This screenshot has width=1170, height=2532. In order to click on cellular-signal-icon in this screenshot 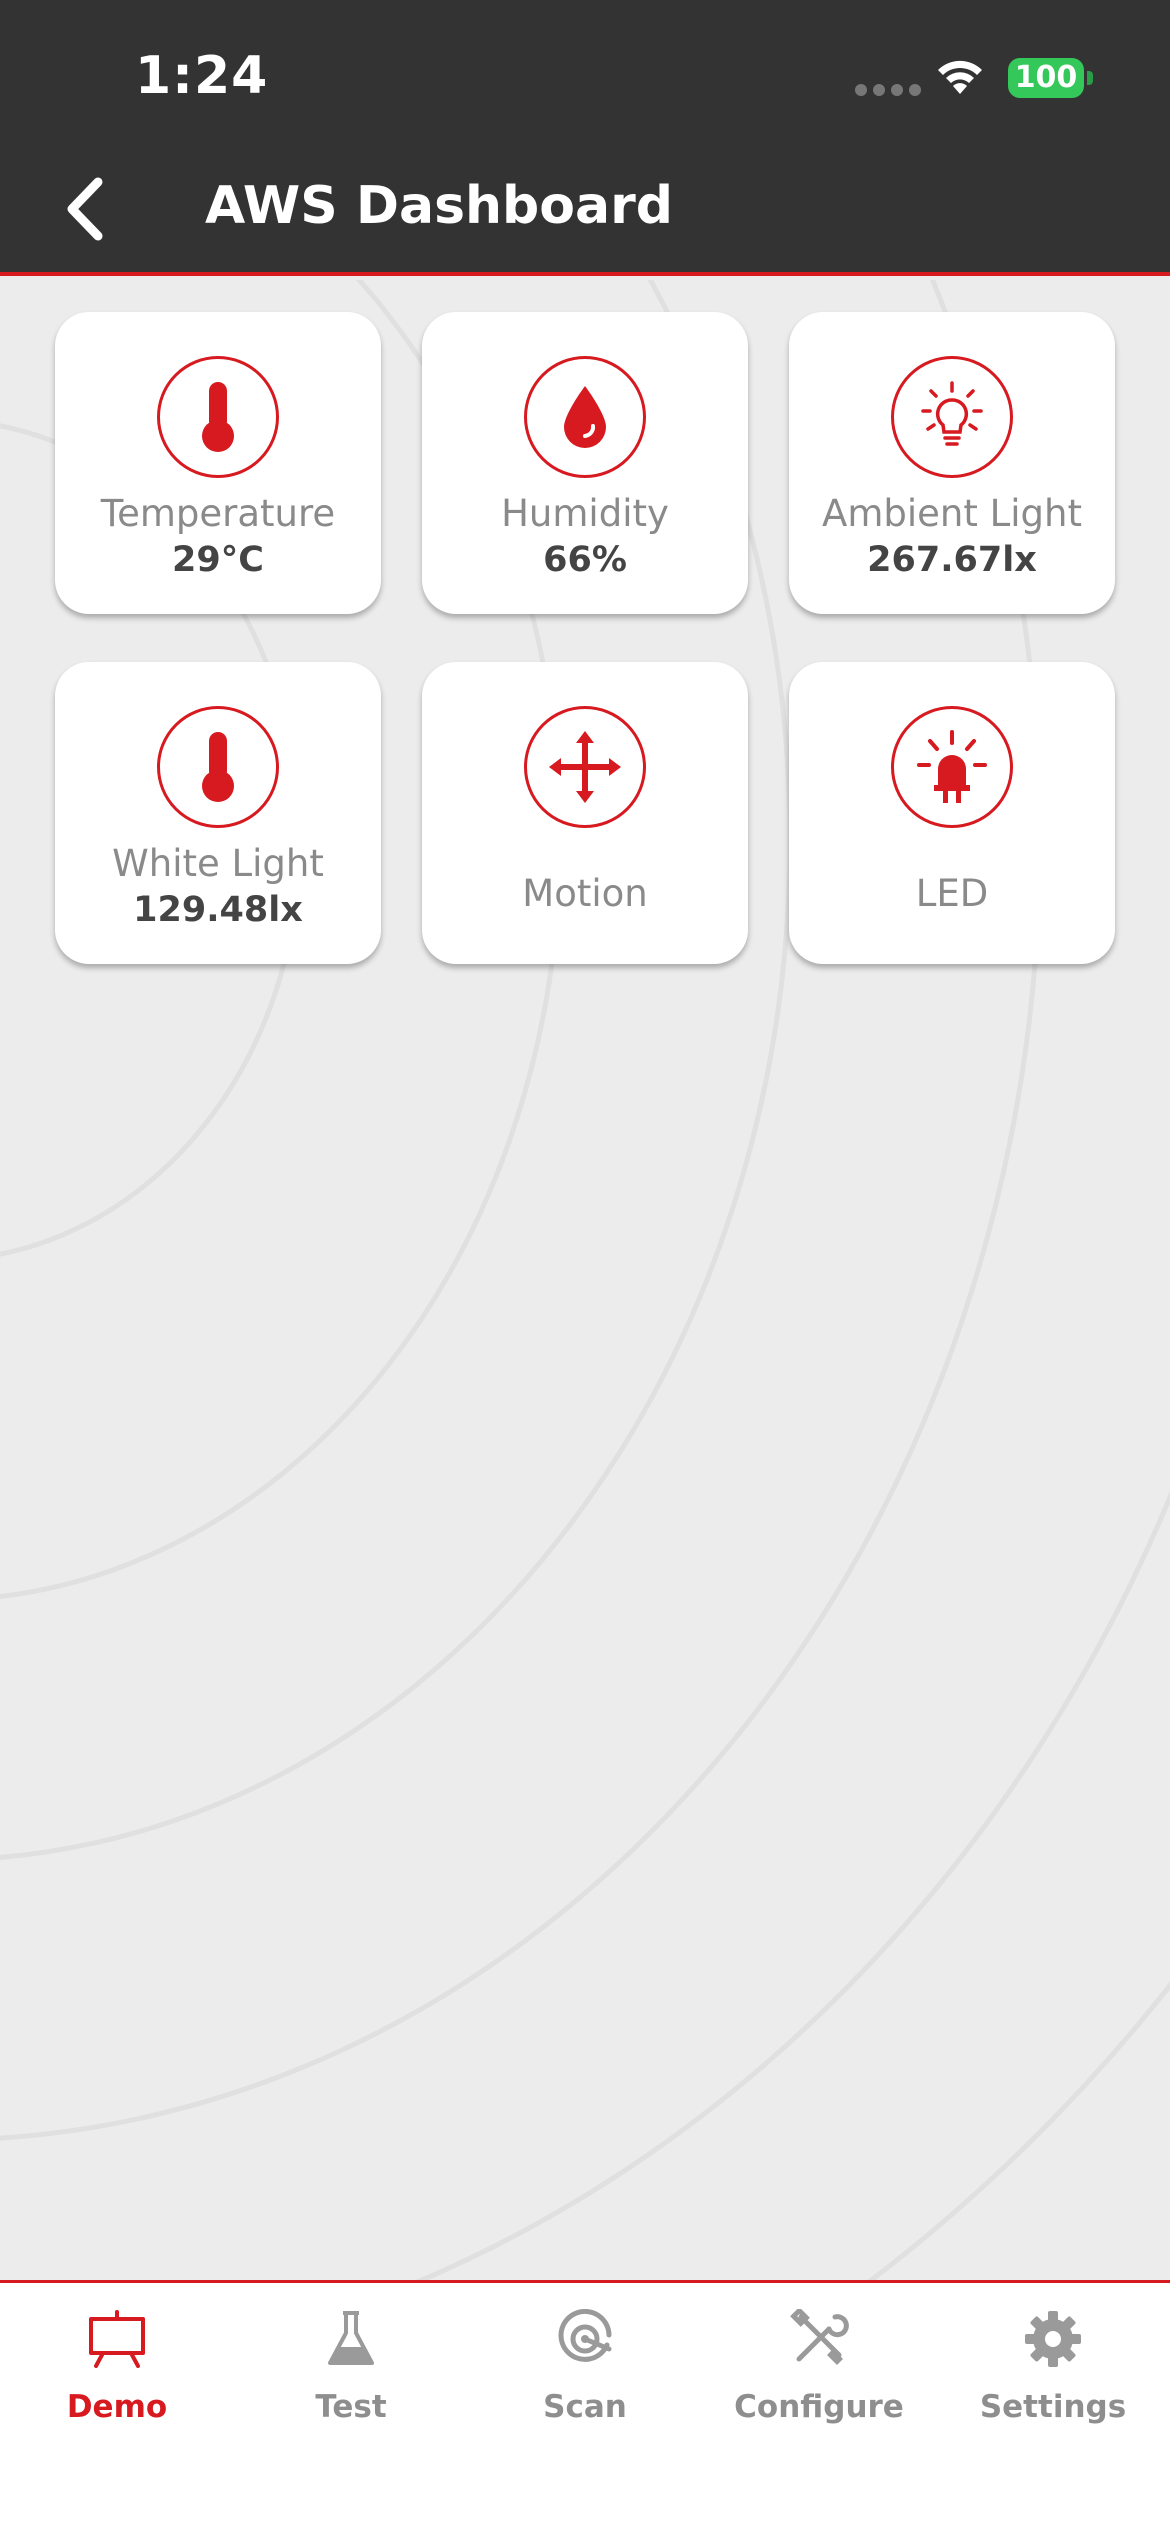, I will do `click(888, 90)`.